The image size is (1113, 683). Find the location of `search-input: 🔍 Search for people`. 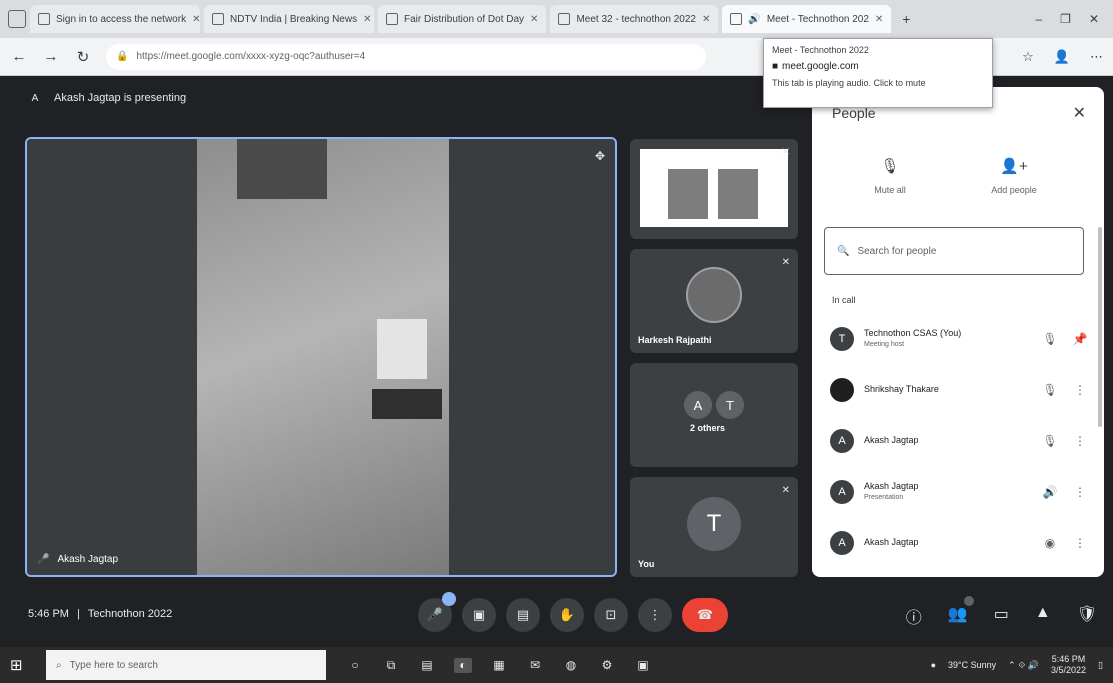

search-input: 🔍 Search for people is located at coordinates (954, 251).